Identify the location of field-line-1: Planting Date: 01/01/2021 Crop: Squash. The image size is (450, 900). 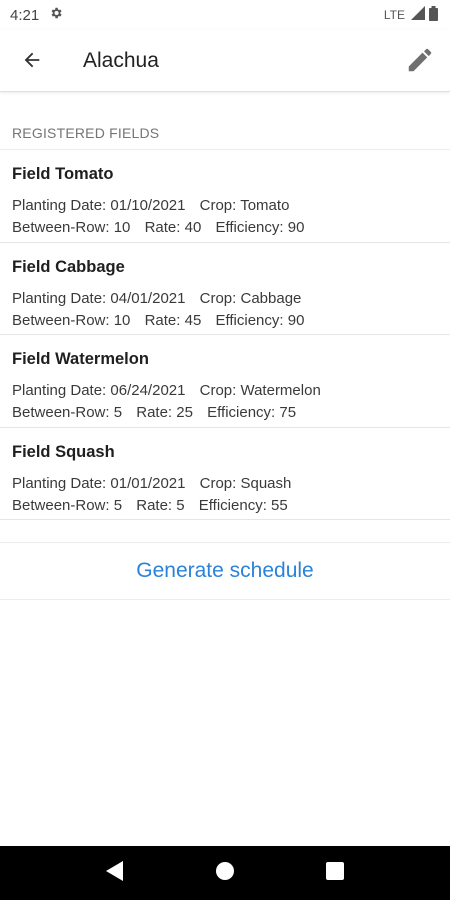
(225, 484).